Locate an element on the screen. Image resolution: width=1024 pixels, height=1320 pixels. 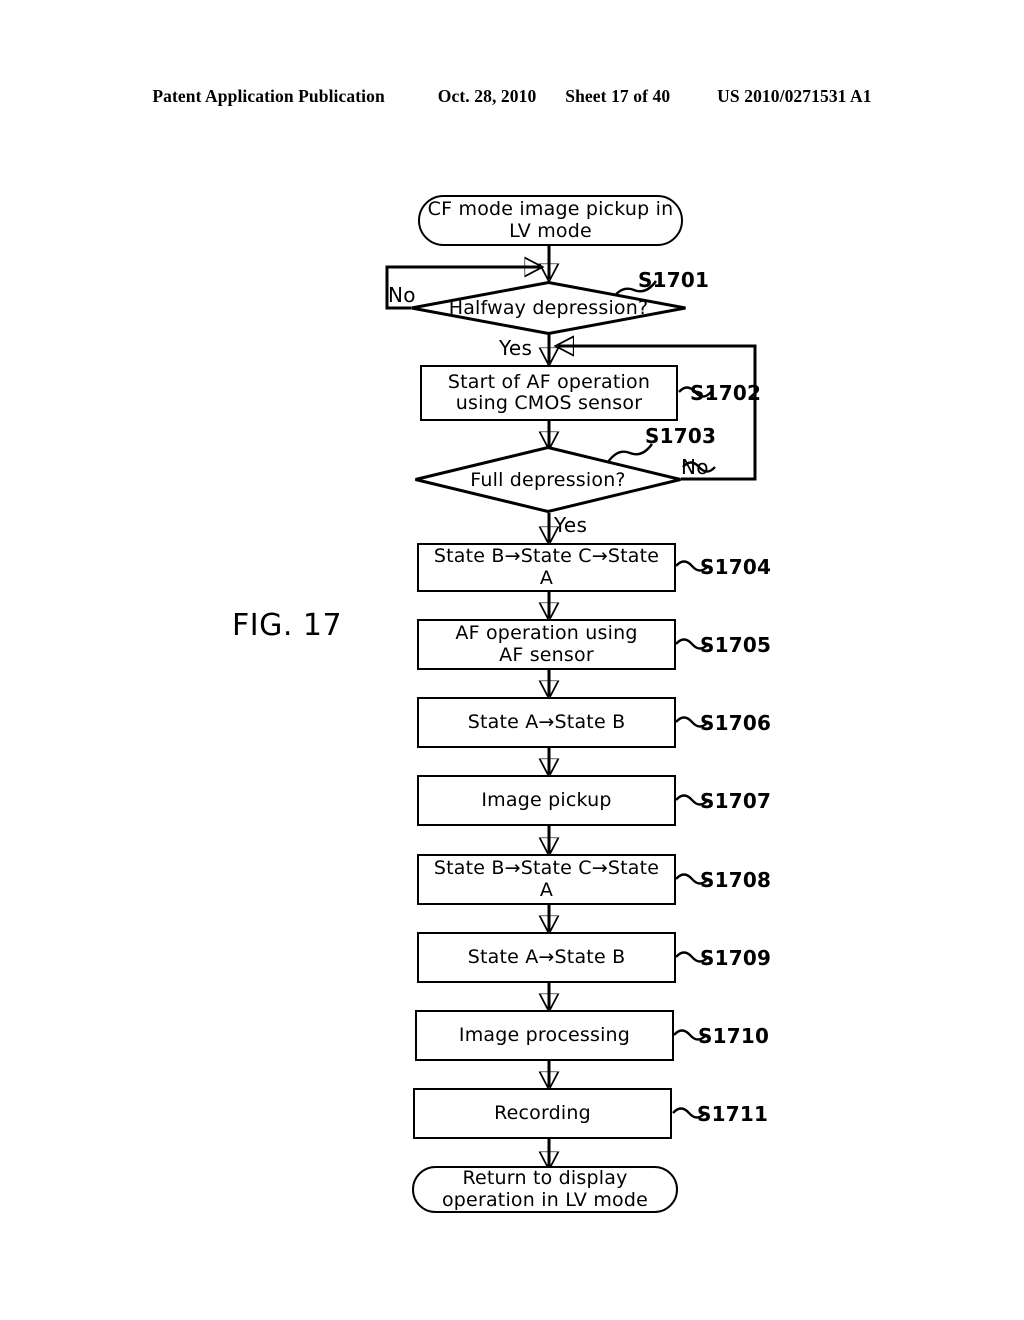
node-state-b-c-a-first: State B→State C→State A is located at coordinates (546, 567).